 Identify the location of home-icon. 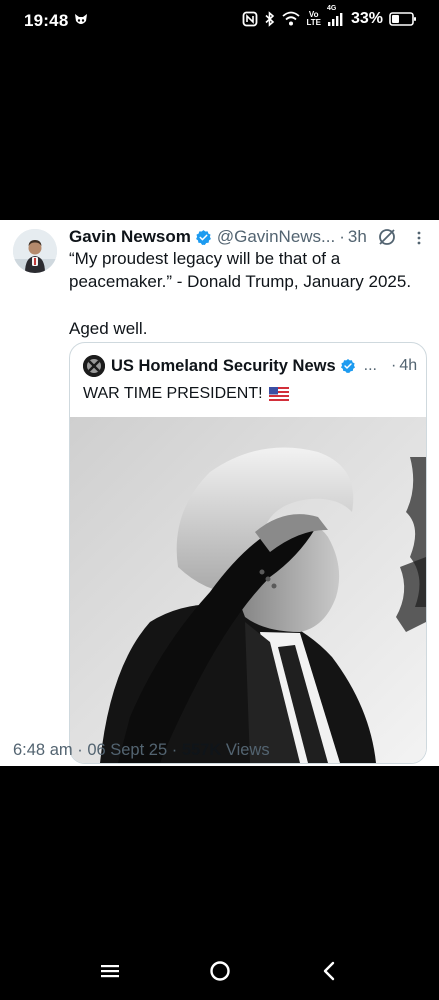
(220, 971).